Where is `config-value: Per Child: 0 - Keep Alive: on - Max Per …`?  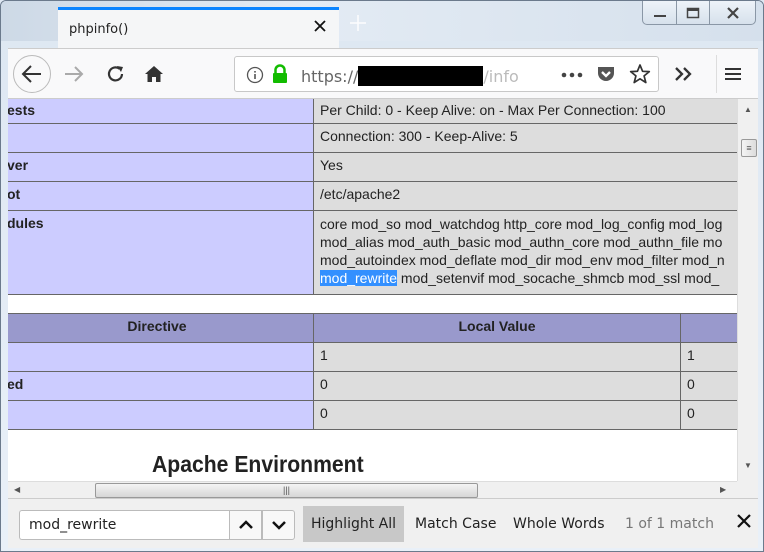 config-value: Per Child: 0 - Keep Alive: on - Max Per … is located at coordinates (525, 111).